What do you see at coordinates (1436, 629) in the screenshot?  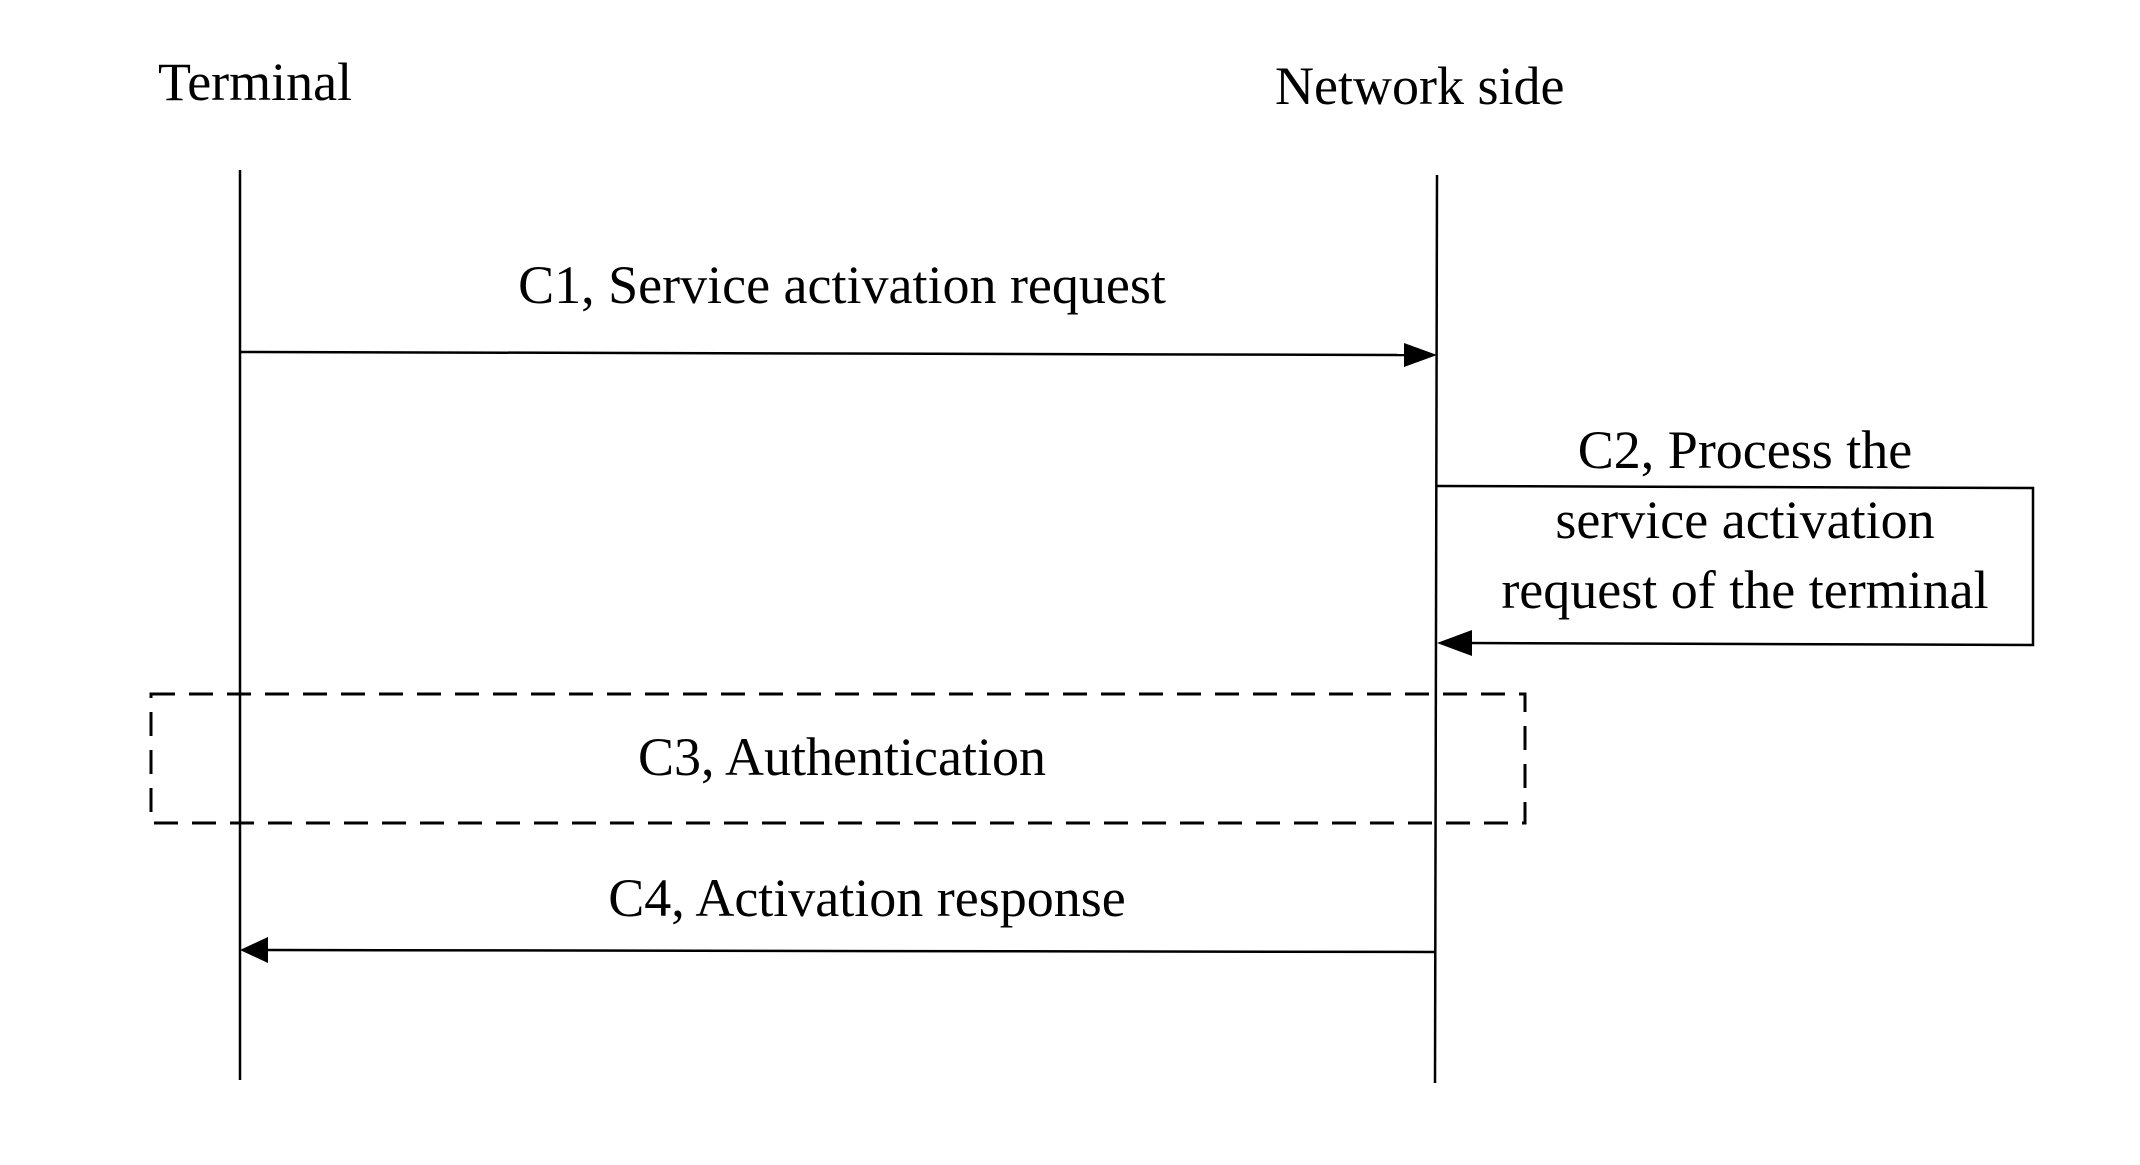 I see `network-lifeline` at bounding box center [1436, 629].